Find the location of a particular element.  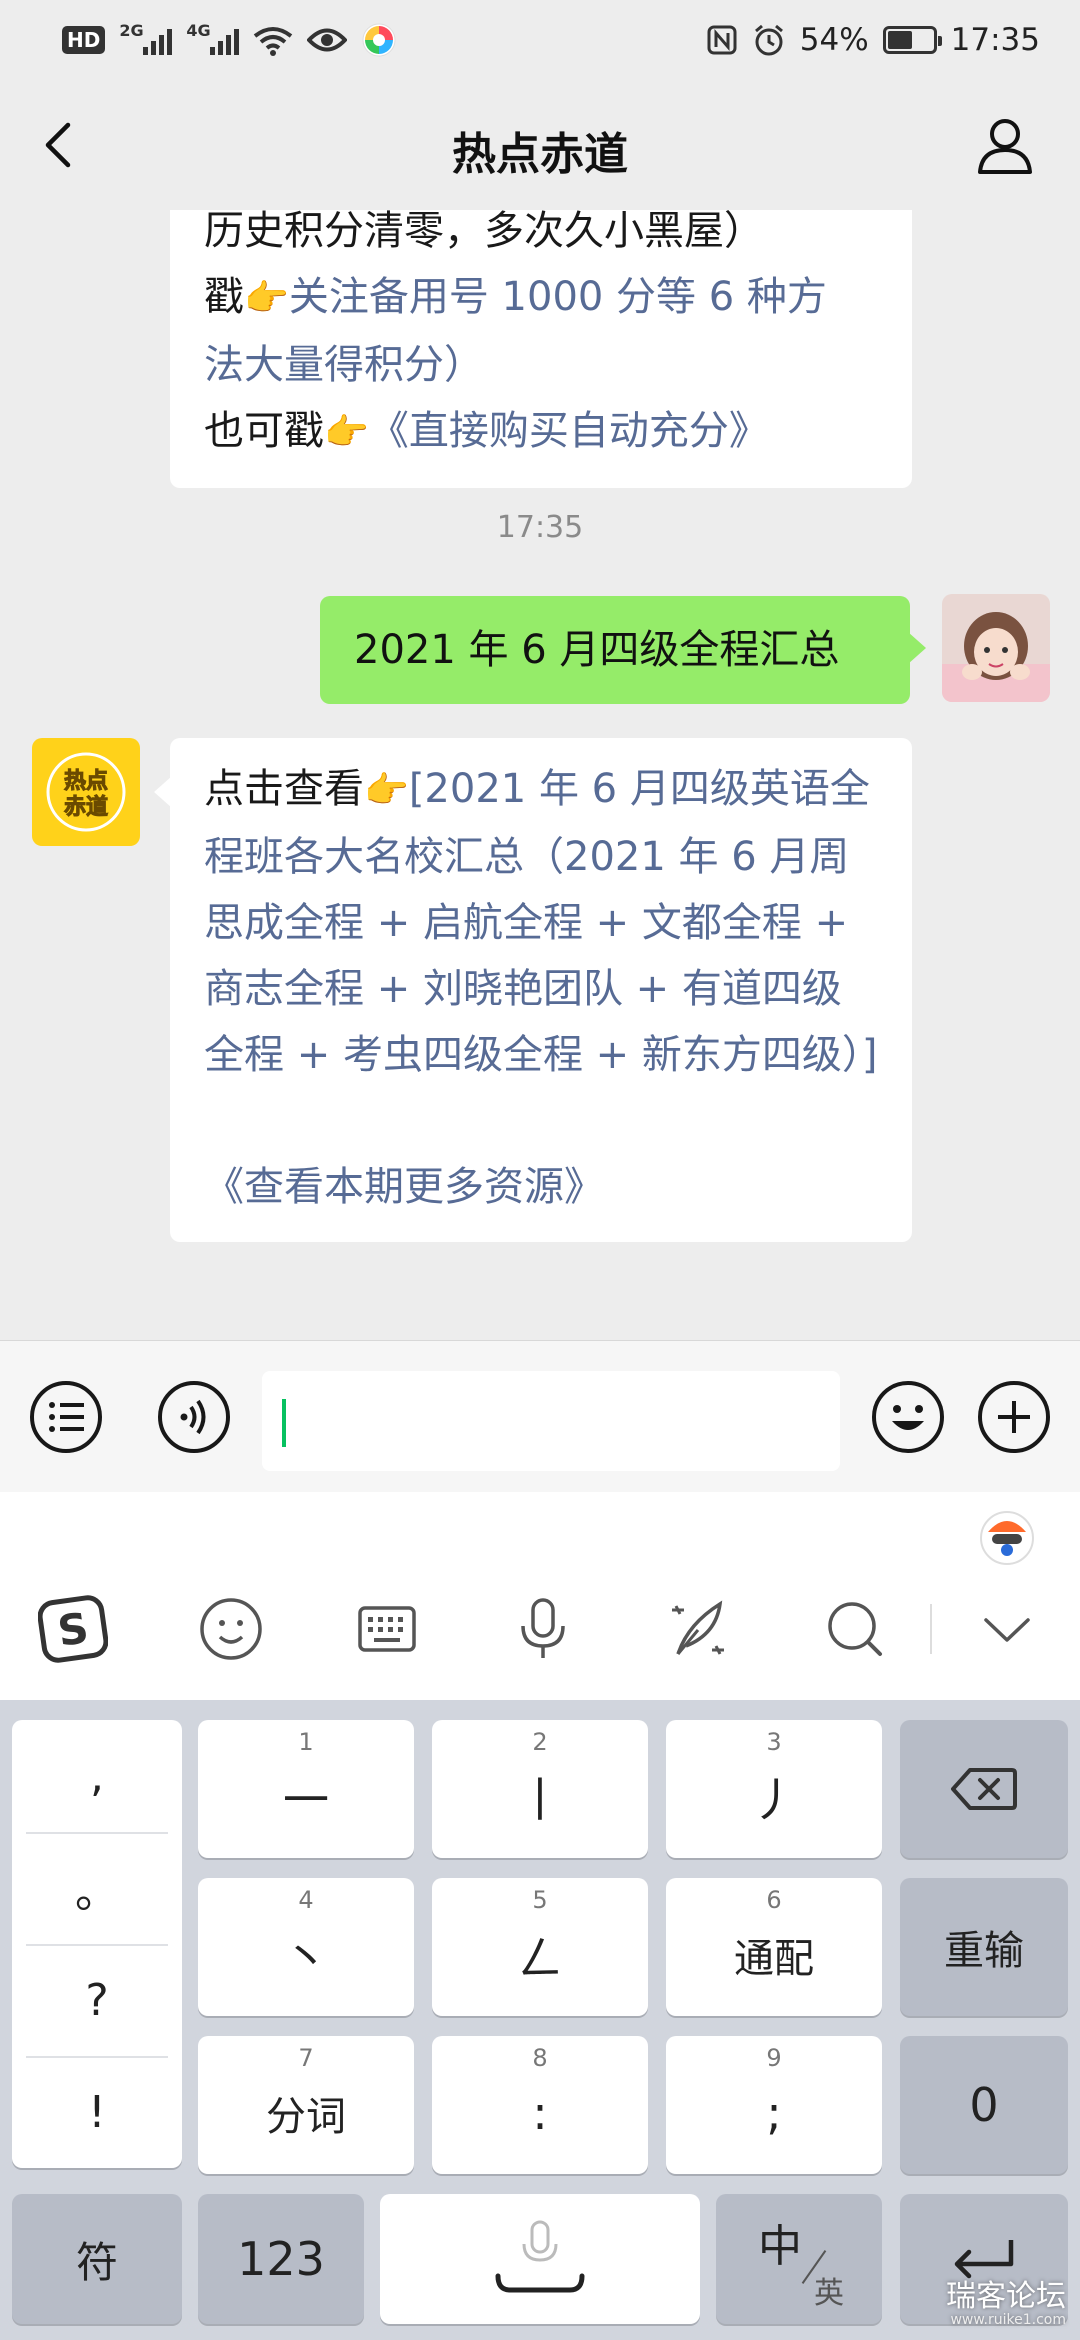

message-line: 戳👉关注备用号 1000 分等 6 种方 is located at coordinates (541, 298).